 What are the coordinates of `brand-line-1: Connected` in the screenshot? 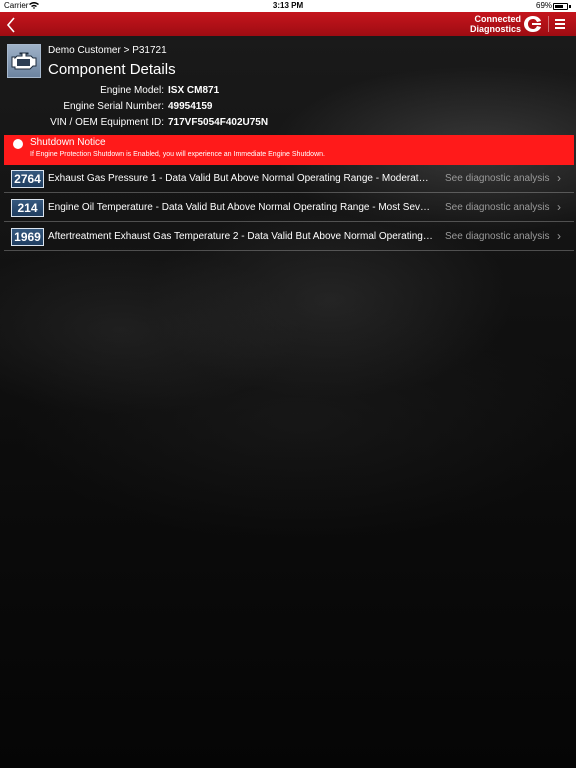 It's located at (497, 19).